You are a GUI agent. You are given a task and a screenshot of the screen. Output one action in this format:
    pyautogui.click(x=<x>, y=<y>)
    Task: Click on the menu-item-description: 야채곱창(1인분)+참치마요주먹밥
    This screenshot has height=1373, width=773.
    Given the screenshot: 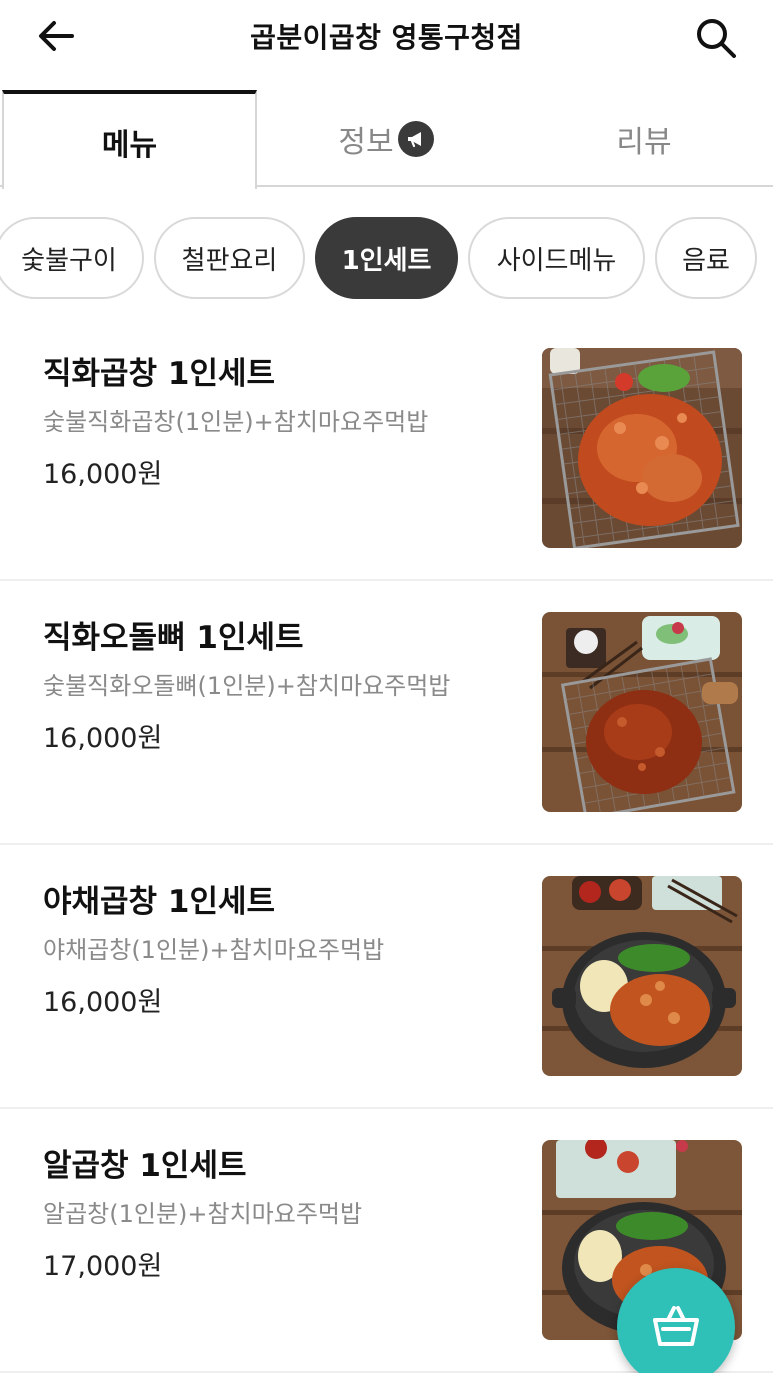 What is the action you would take?
    pyautogui.click(x=214, y=950)
    